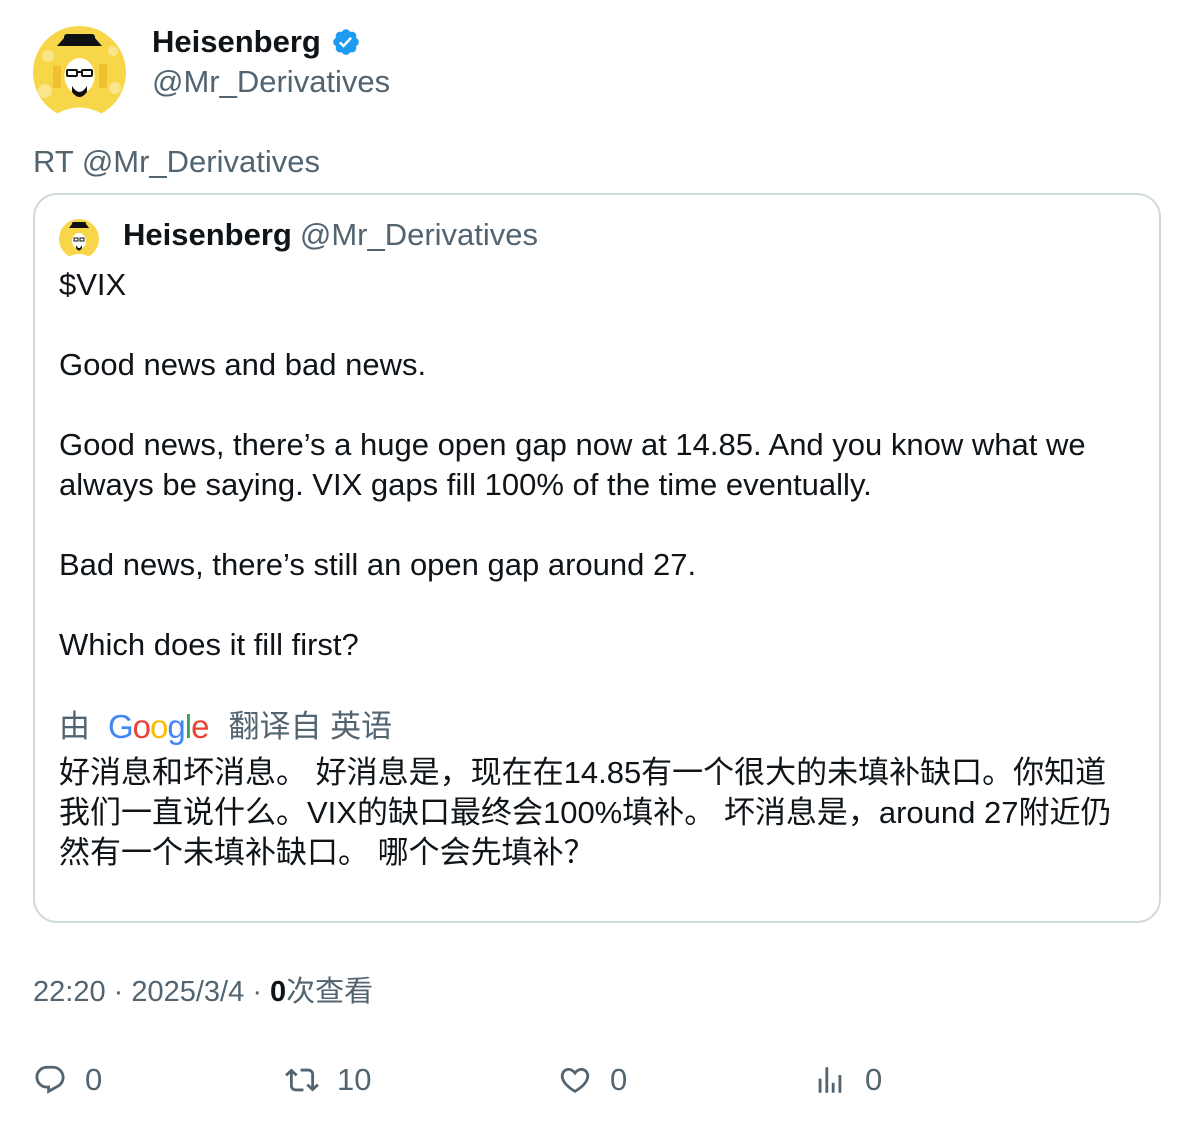  I want to click on author-handle: @Mr_Derivatives, so click(271, 82).